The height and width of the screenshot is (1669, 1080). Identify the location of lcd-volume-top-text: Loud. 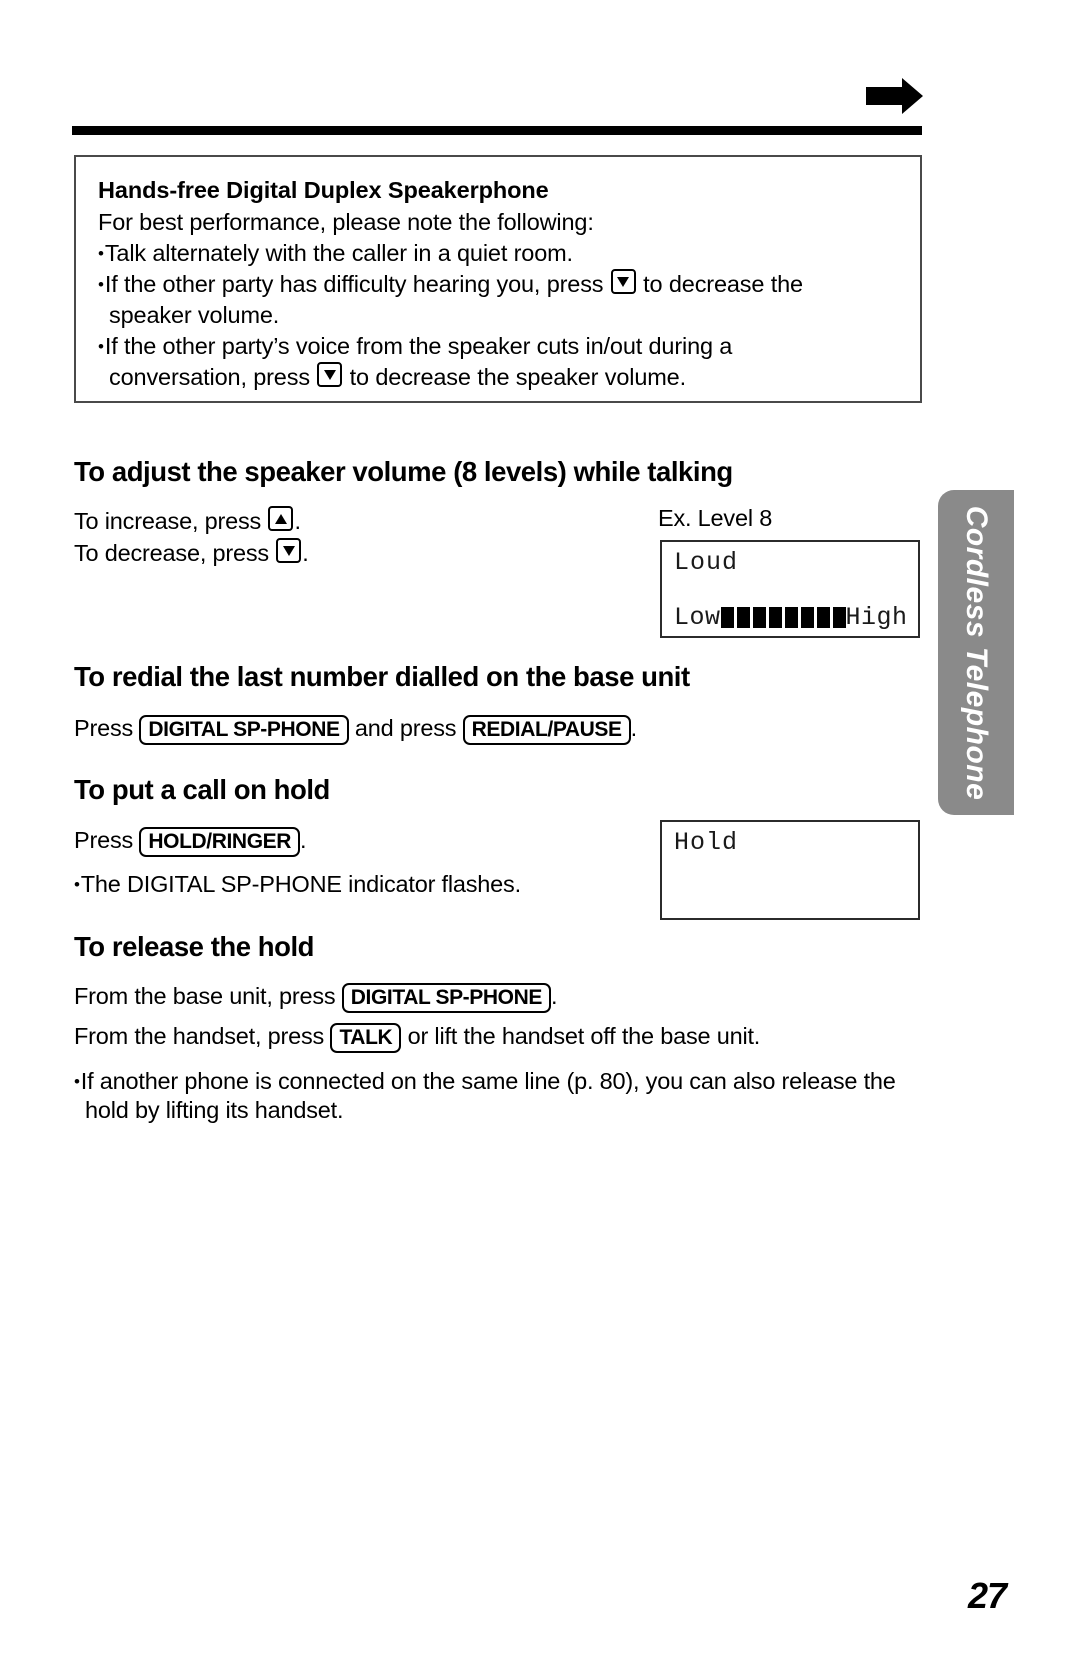
(706, 562).